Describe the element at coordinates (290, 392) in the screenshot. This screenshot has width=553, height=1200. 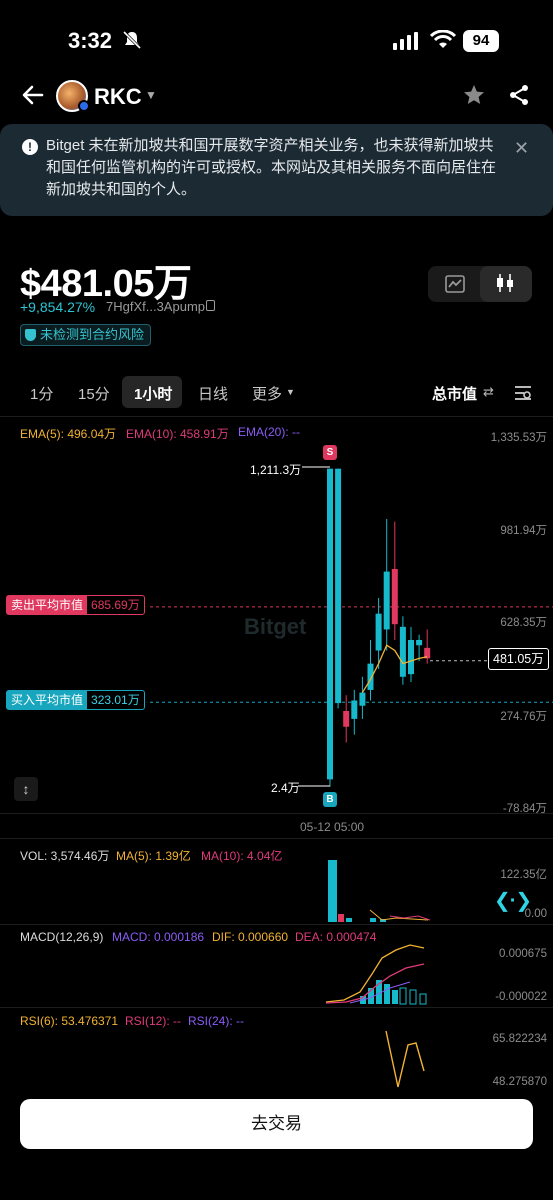
I see `more-caret-icon: ▼` at that location.